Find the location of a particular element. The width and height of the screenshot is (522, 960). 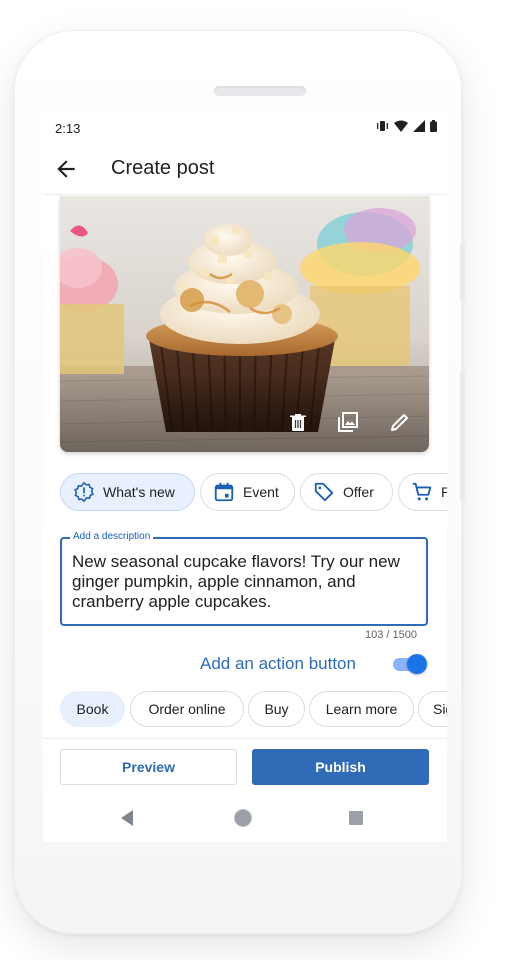

action-type-chips: Book Order online Buy Learn more Sig is located at coordinates (253, 711).